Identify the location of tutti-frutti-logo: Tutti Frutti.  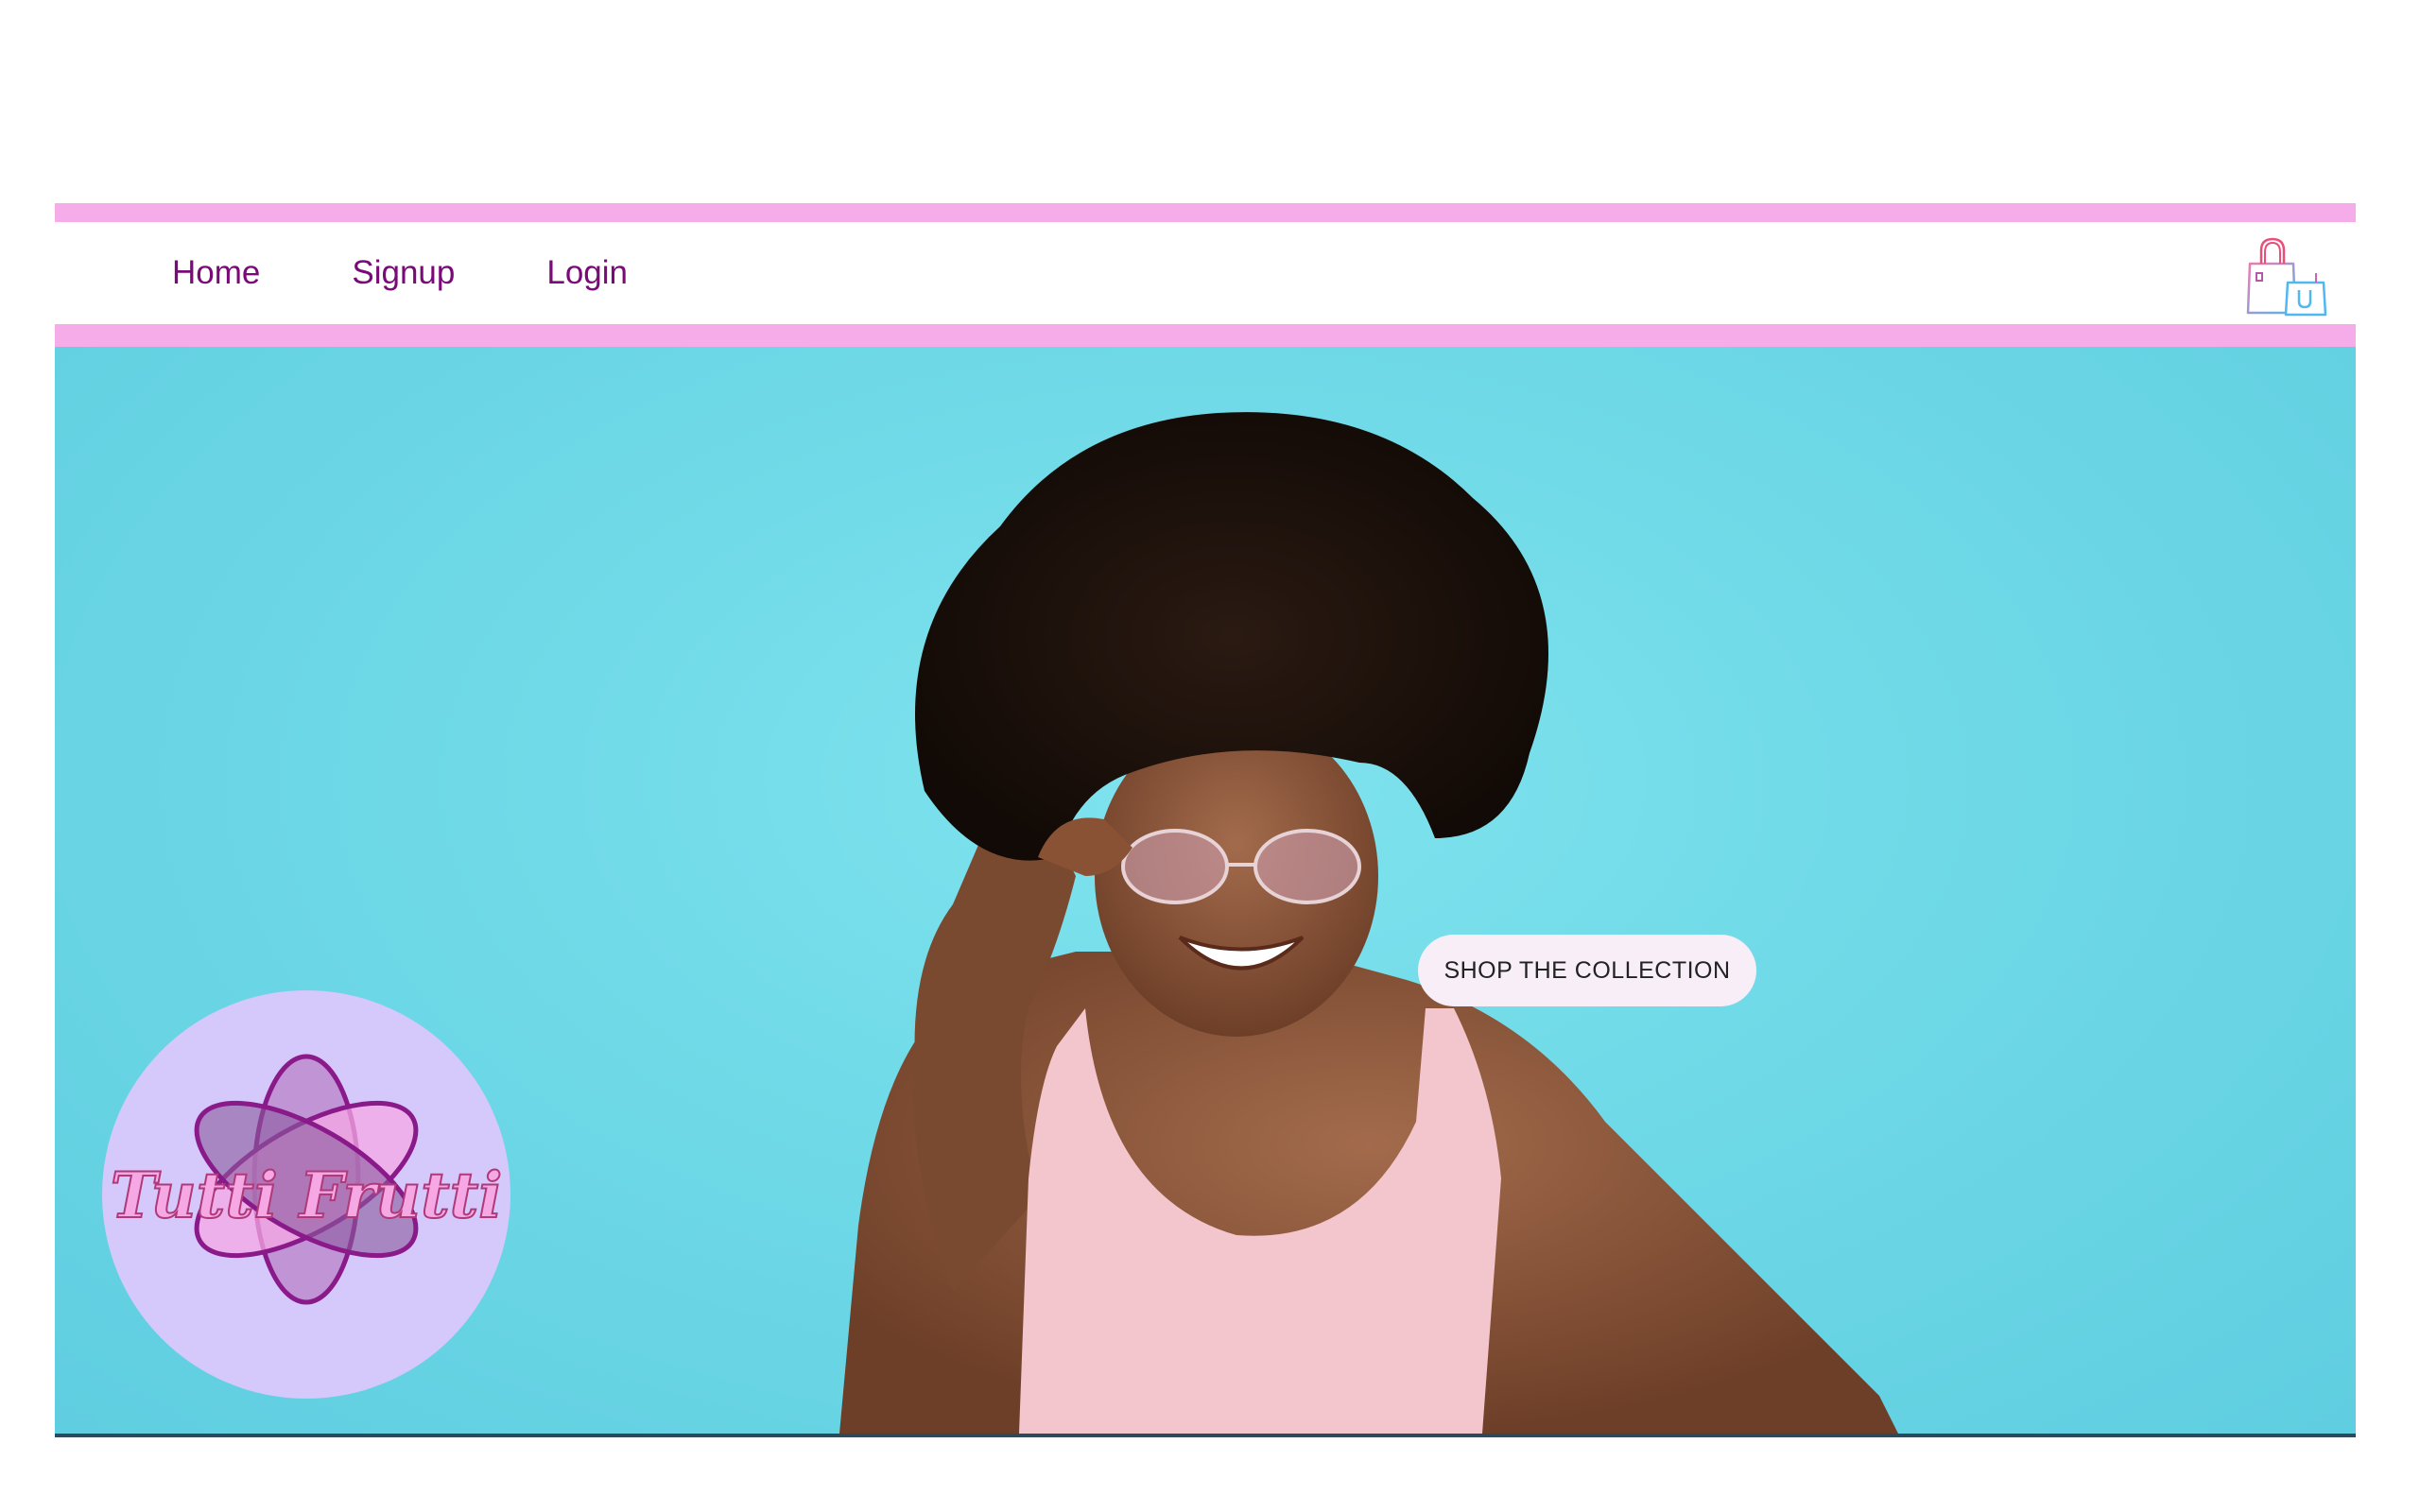
(306, 1194).